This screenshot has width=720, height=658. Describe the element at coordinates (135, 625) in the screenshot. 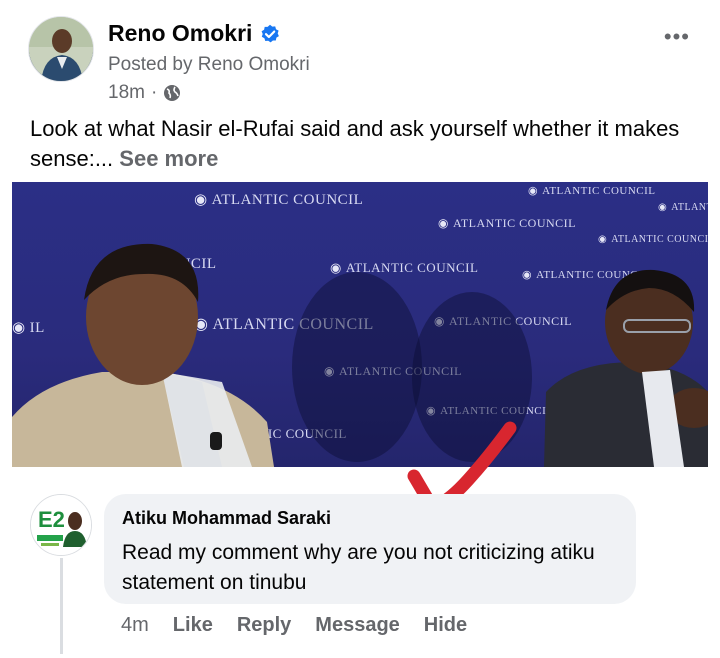

I see `comment-time: 4m` at that location.